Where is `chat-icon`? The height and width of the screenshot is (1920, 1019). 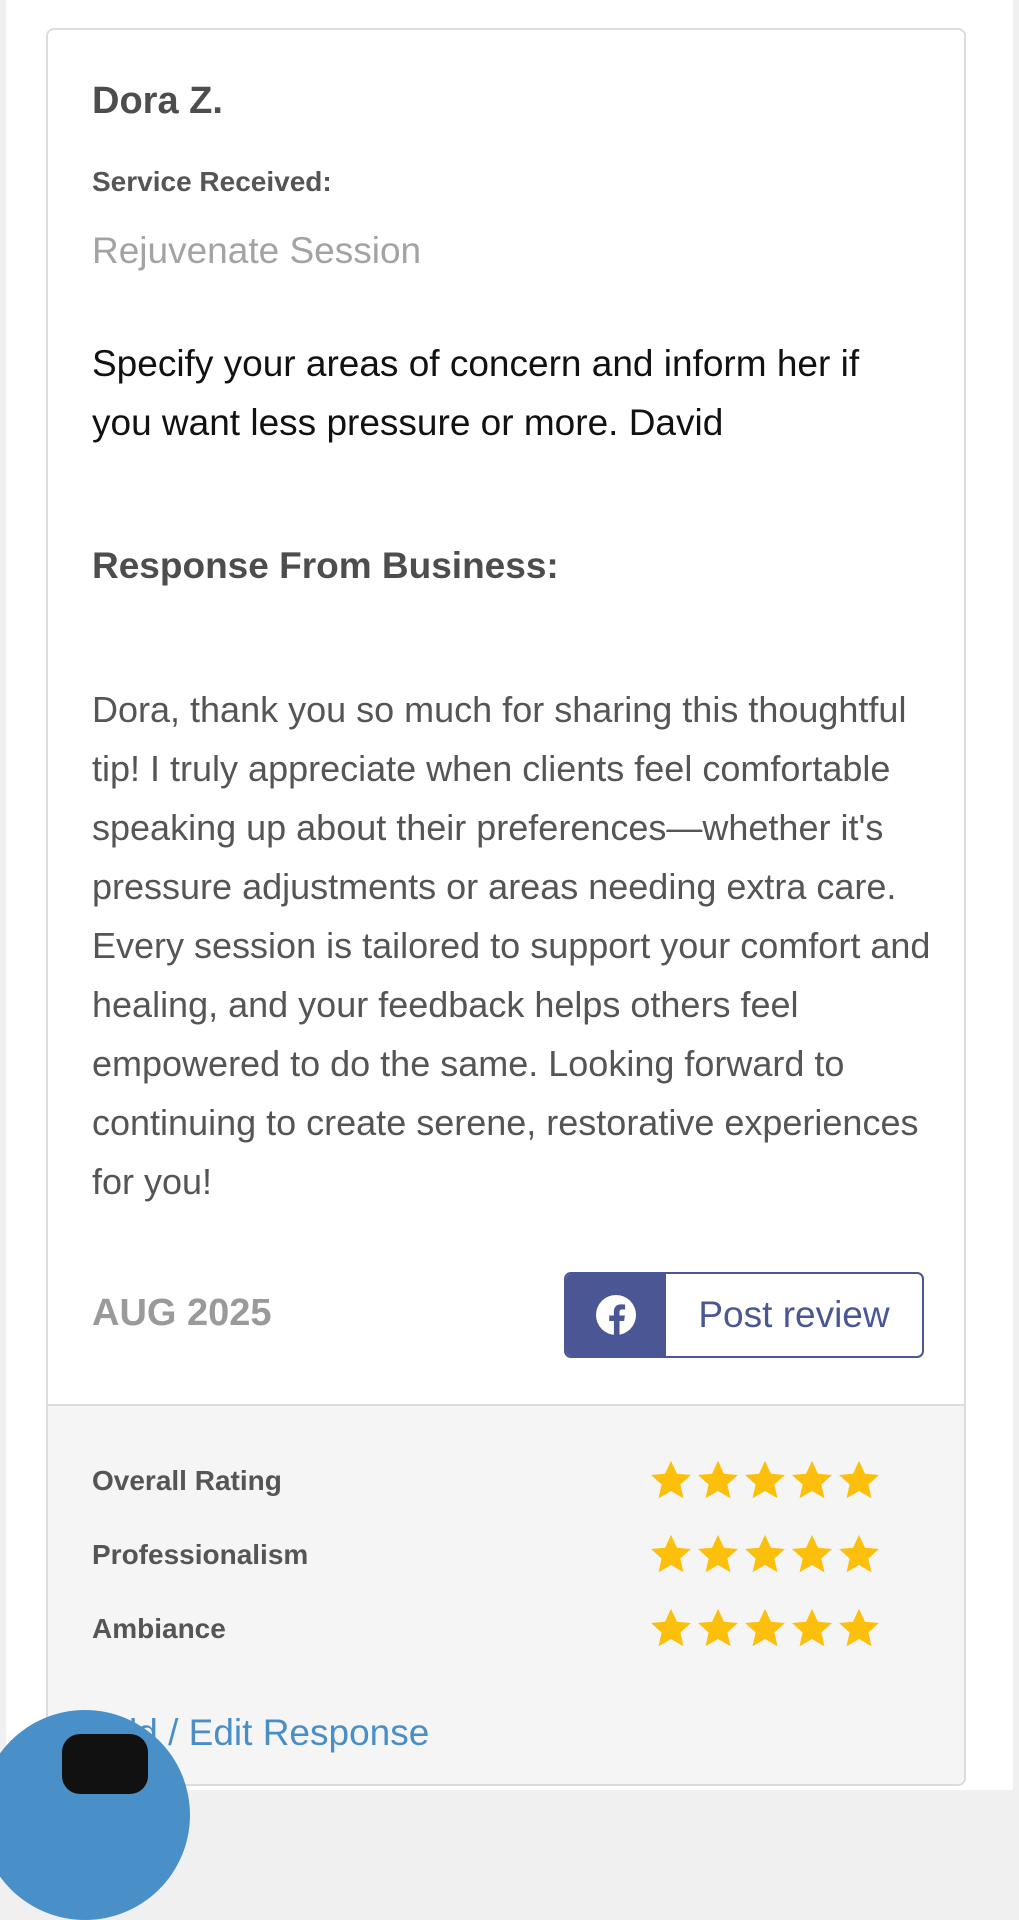 chat-icon is located at coordinates (105, 1764).